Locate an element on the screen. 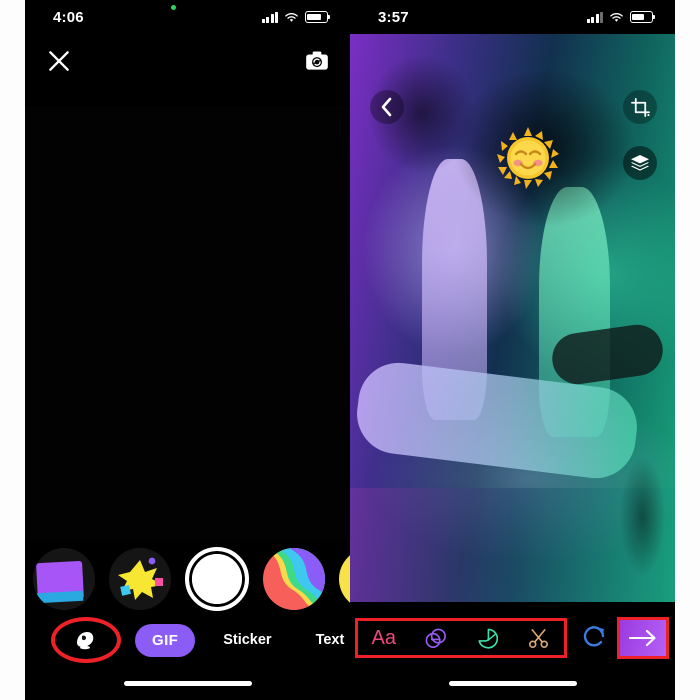 This screenshot has width=700, height=700. camera-flip-icon is located at coordinates (317, 61).